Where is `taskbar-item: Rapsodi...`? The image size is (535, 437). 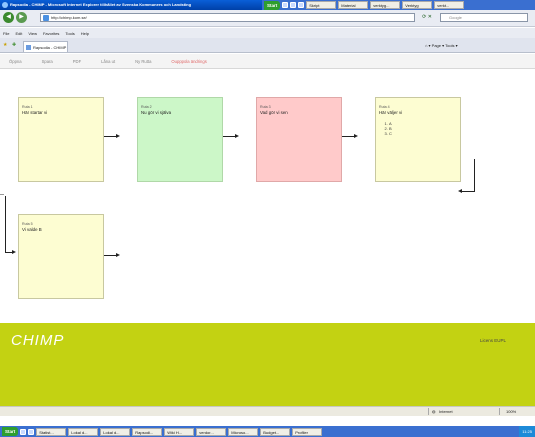 taskbar-item: Rapsodi... is located at coordinates (147, 431).